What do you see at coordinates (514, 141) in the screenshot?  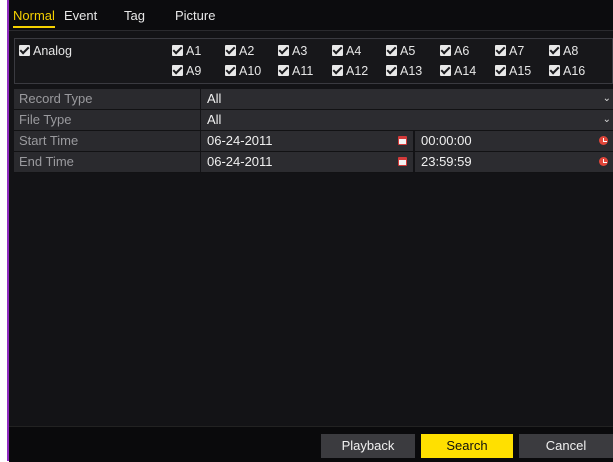 I see `start-clock-field: 00:00:00` at bounding box center [514, 141].